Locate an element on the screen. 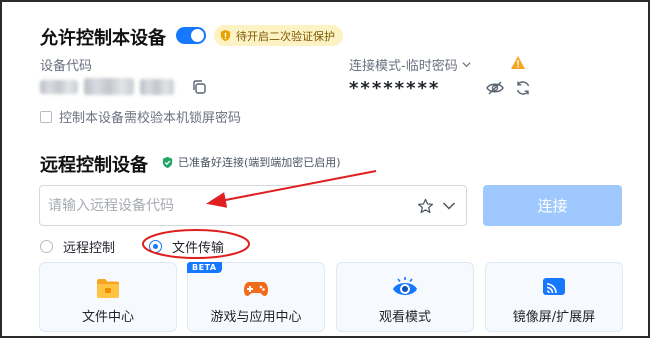 This screenshot has width=650, height=338. gamepad-icon is located at coordinates (256, 289).